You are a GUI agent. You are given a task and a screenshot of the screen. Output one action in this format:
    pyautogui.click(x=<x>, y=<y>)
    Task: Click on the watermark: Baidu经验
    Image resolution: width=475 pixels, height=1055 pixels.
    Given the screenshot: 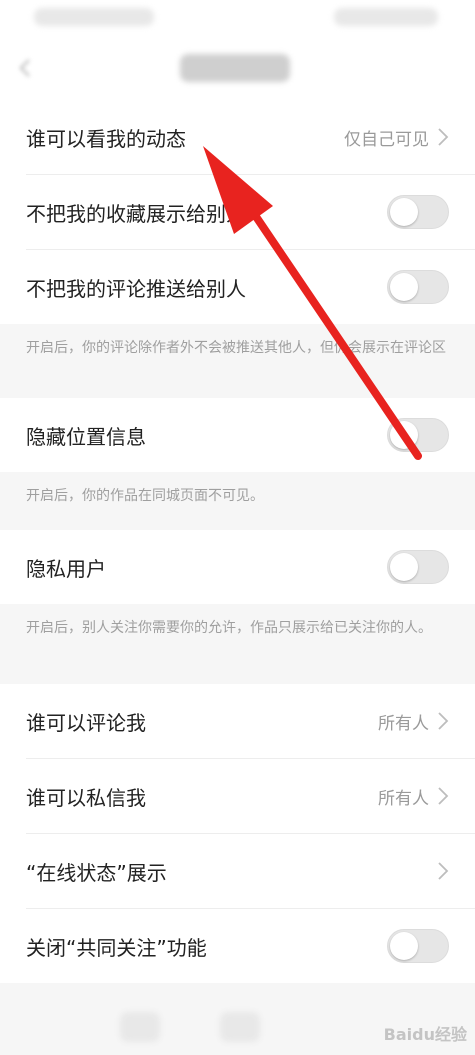 What is the action you would take?
    pyautogui.click(x=425, y=1034)
    